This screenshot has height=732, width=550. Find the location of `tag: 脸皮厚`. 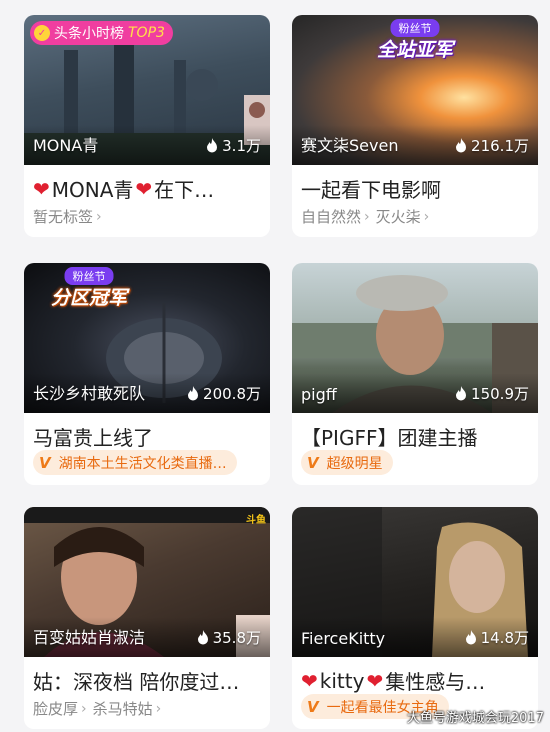

tag: 脸皮厚 is located at coordinates (55, 708).